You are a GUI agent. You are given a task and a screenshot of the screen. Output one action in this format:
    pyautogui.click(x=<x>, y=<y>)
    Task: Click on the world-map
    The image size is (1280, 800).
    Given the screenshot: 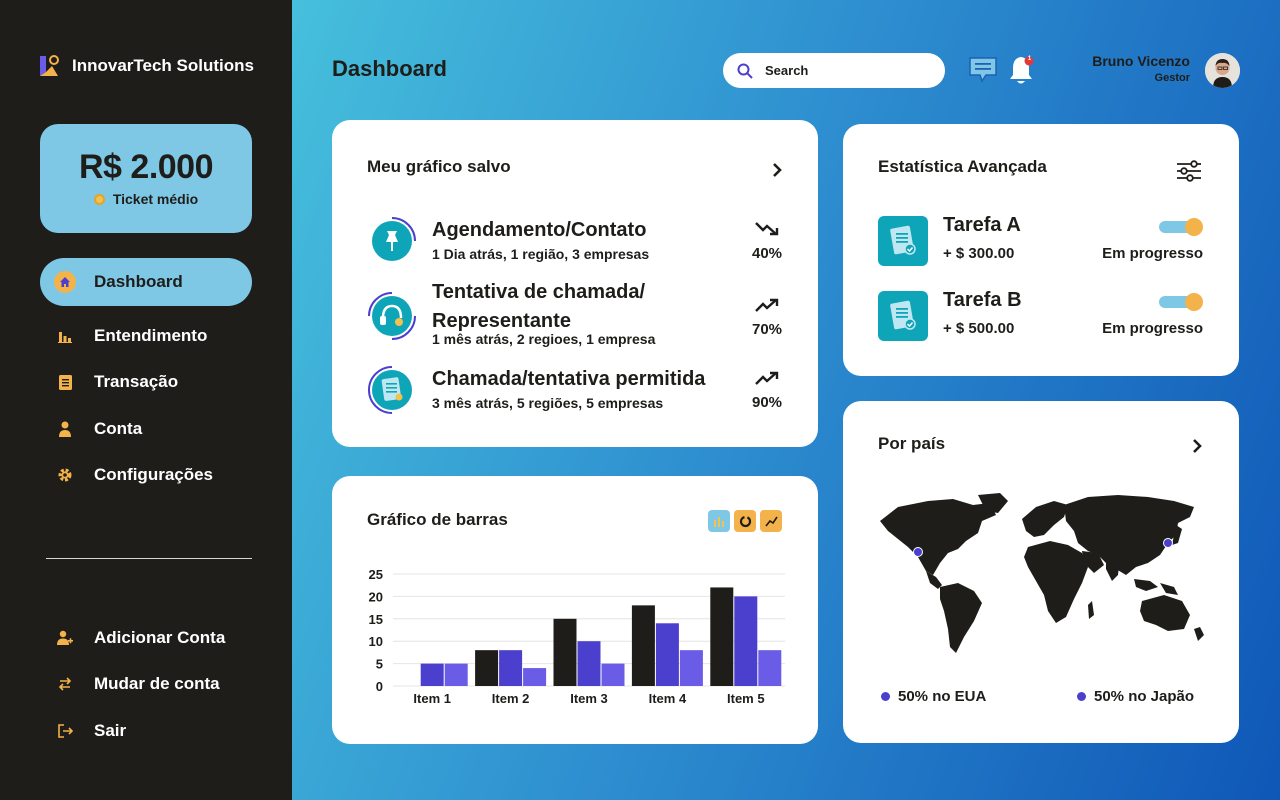 What is the action you would take?
    pyautogui.click(x=1042, y=573)
    